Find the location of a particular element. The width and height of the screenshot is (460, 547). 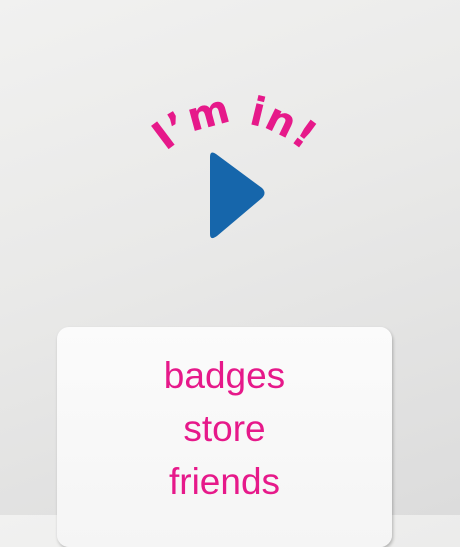

logo-tagline: I’m in! is located at coordinates (235, 127).